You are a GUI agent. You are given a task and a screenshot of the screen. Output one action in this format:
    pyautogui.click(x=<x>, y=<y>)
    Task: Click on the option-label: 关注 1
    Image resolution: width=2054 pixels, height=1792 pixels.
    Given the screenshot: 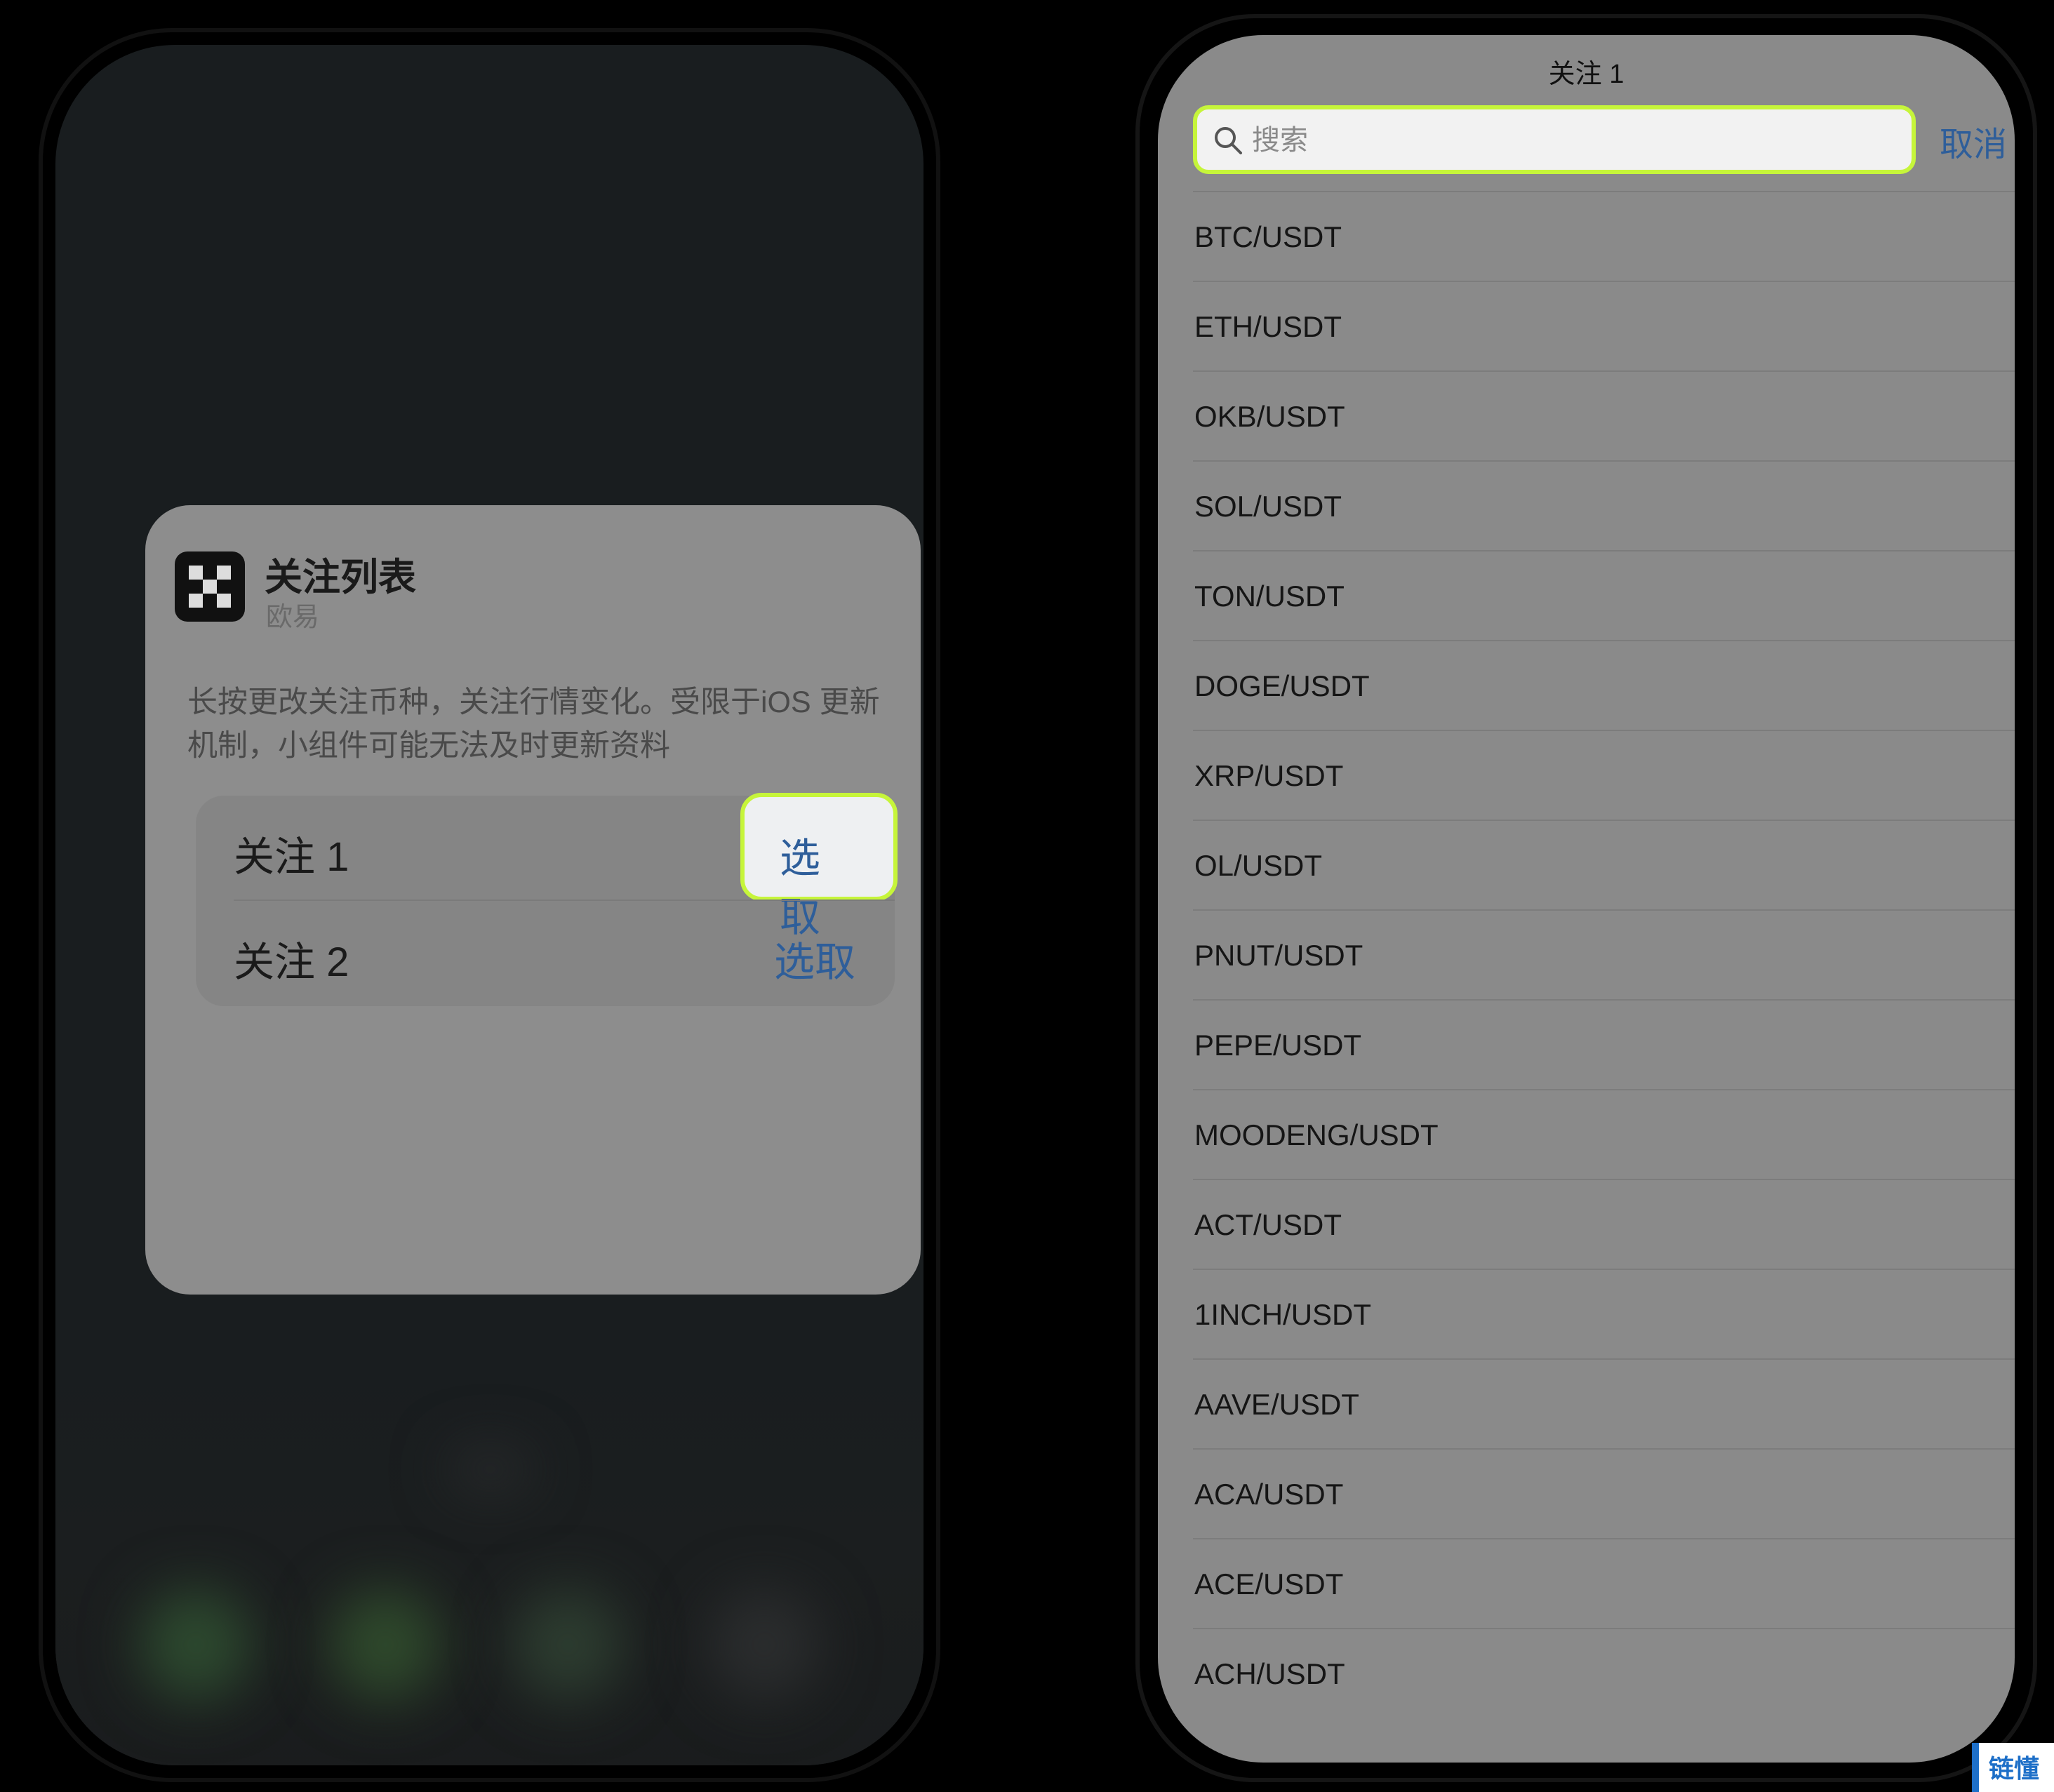 What is the action you would take?
    pyautogui.click(x=291, y=857)
    